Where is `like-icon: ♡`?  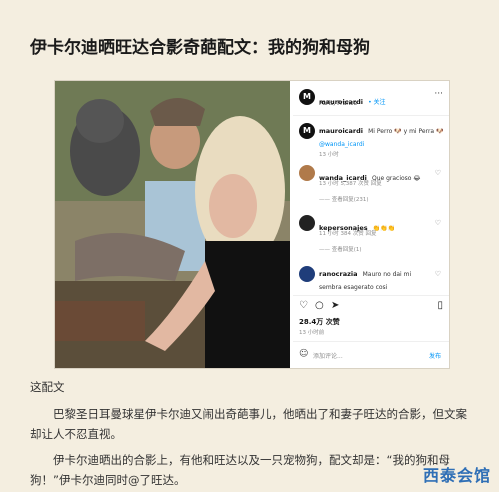
like-icon: ♡ is located at coordinates (303, 305).